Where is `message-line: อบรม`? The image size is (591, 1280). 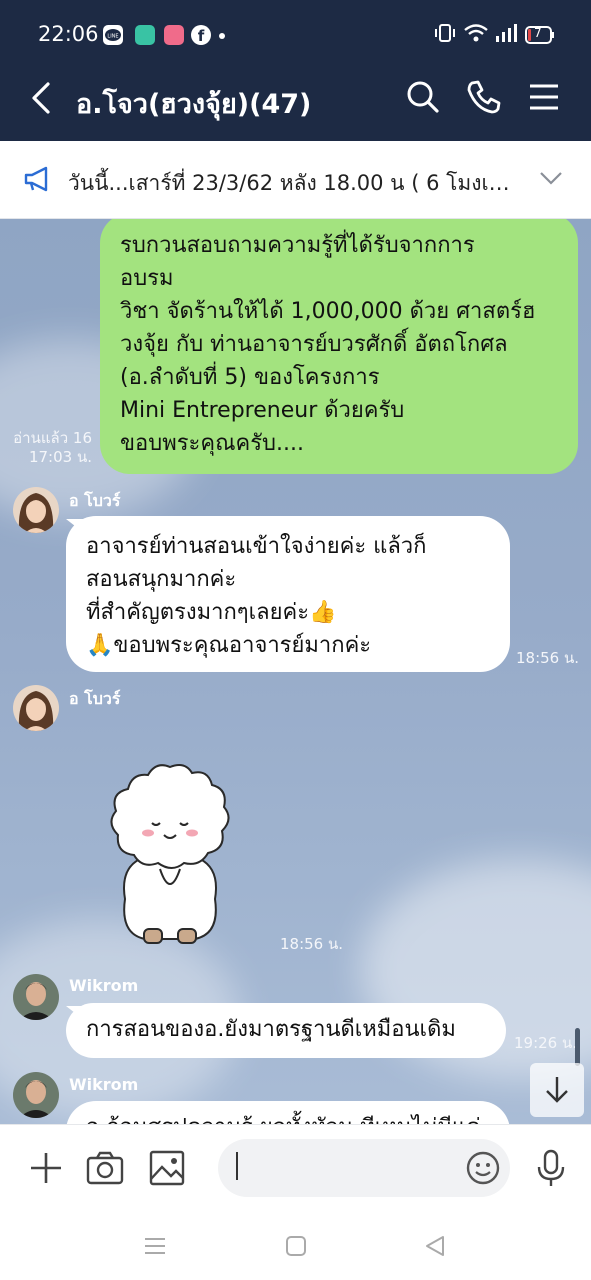 message-line: อบรม is located at coordinates (147, 278).